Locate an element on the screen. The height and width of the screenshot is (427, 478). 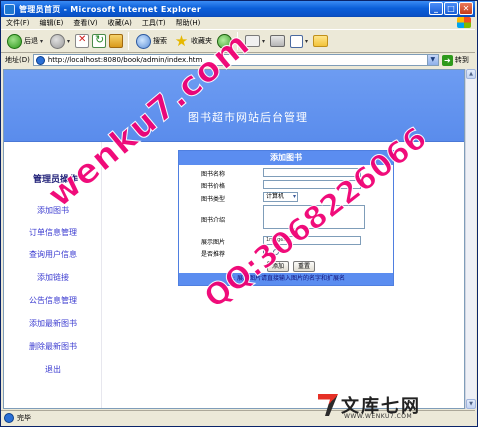
book-intro-textarea is located at coordinates (314, 217).